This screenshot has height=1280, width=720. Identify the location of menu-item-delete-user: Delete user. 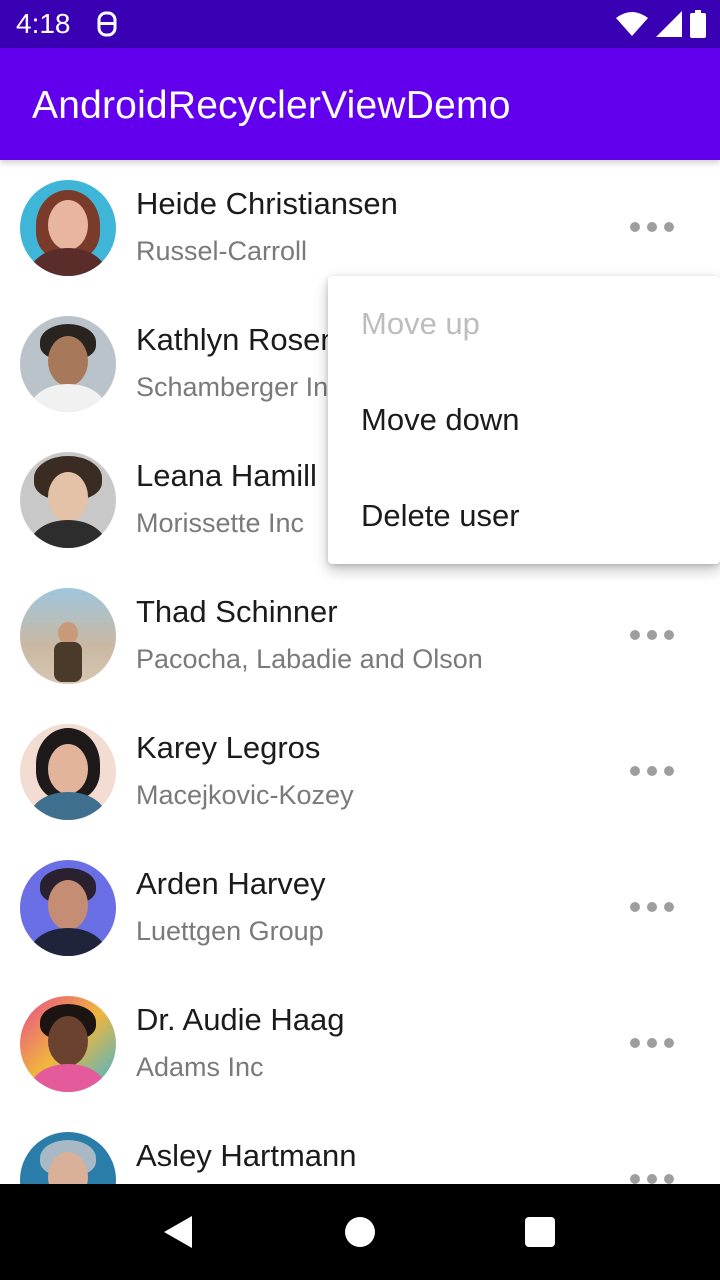
(524, 516).